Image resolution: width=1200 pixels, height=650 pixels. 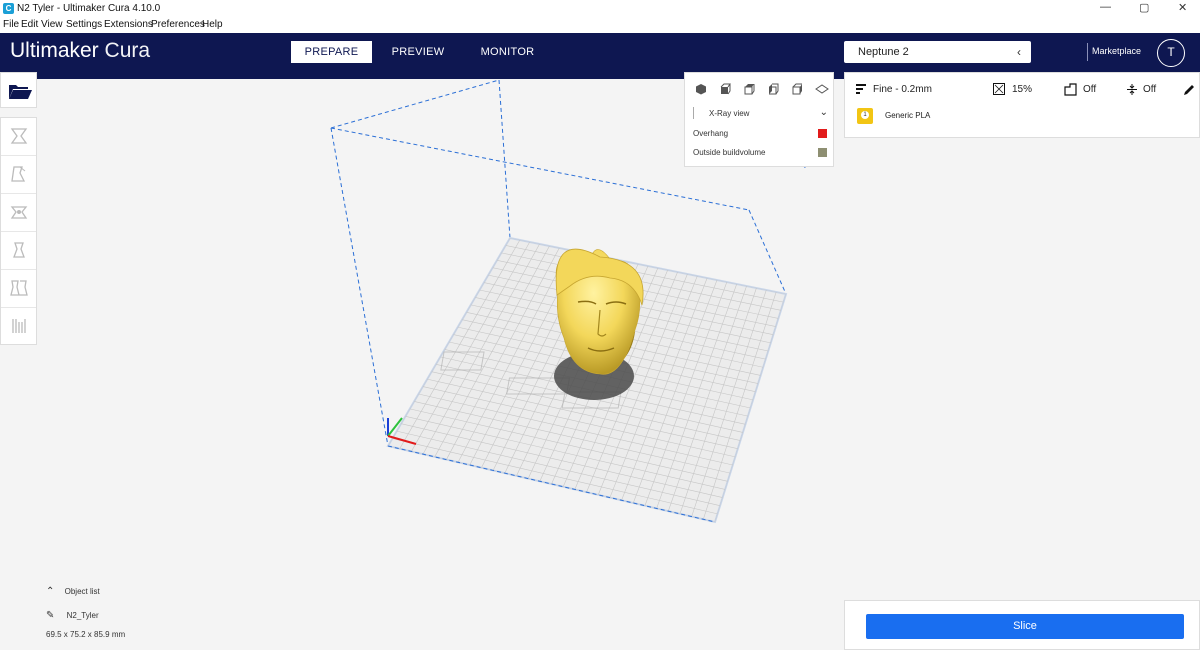 What do you see at coordinates (1116, 51) in the screenshot?
I see `marketplace-button: Marketplace` at bounding box center [1116, 51].